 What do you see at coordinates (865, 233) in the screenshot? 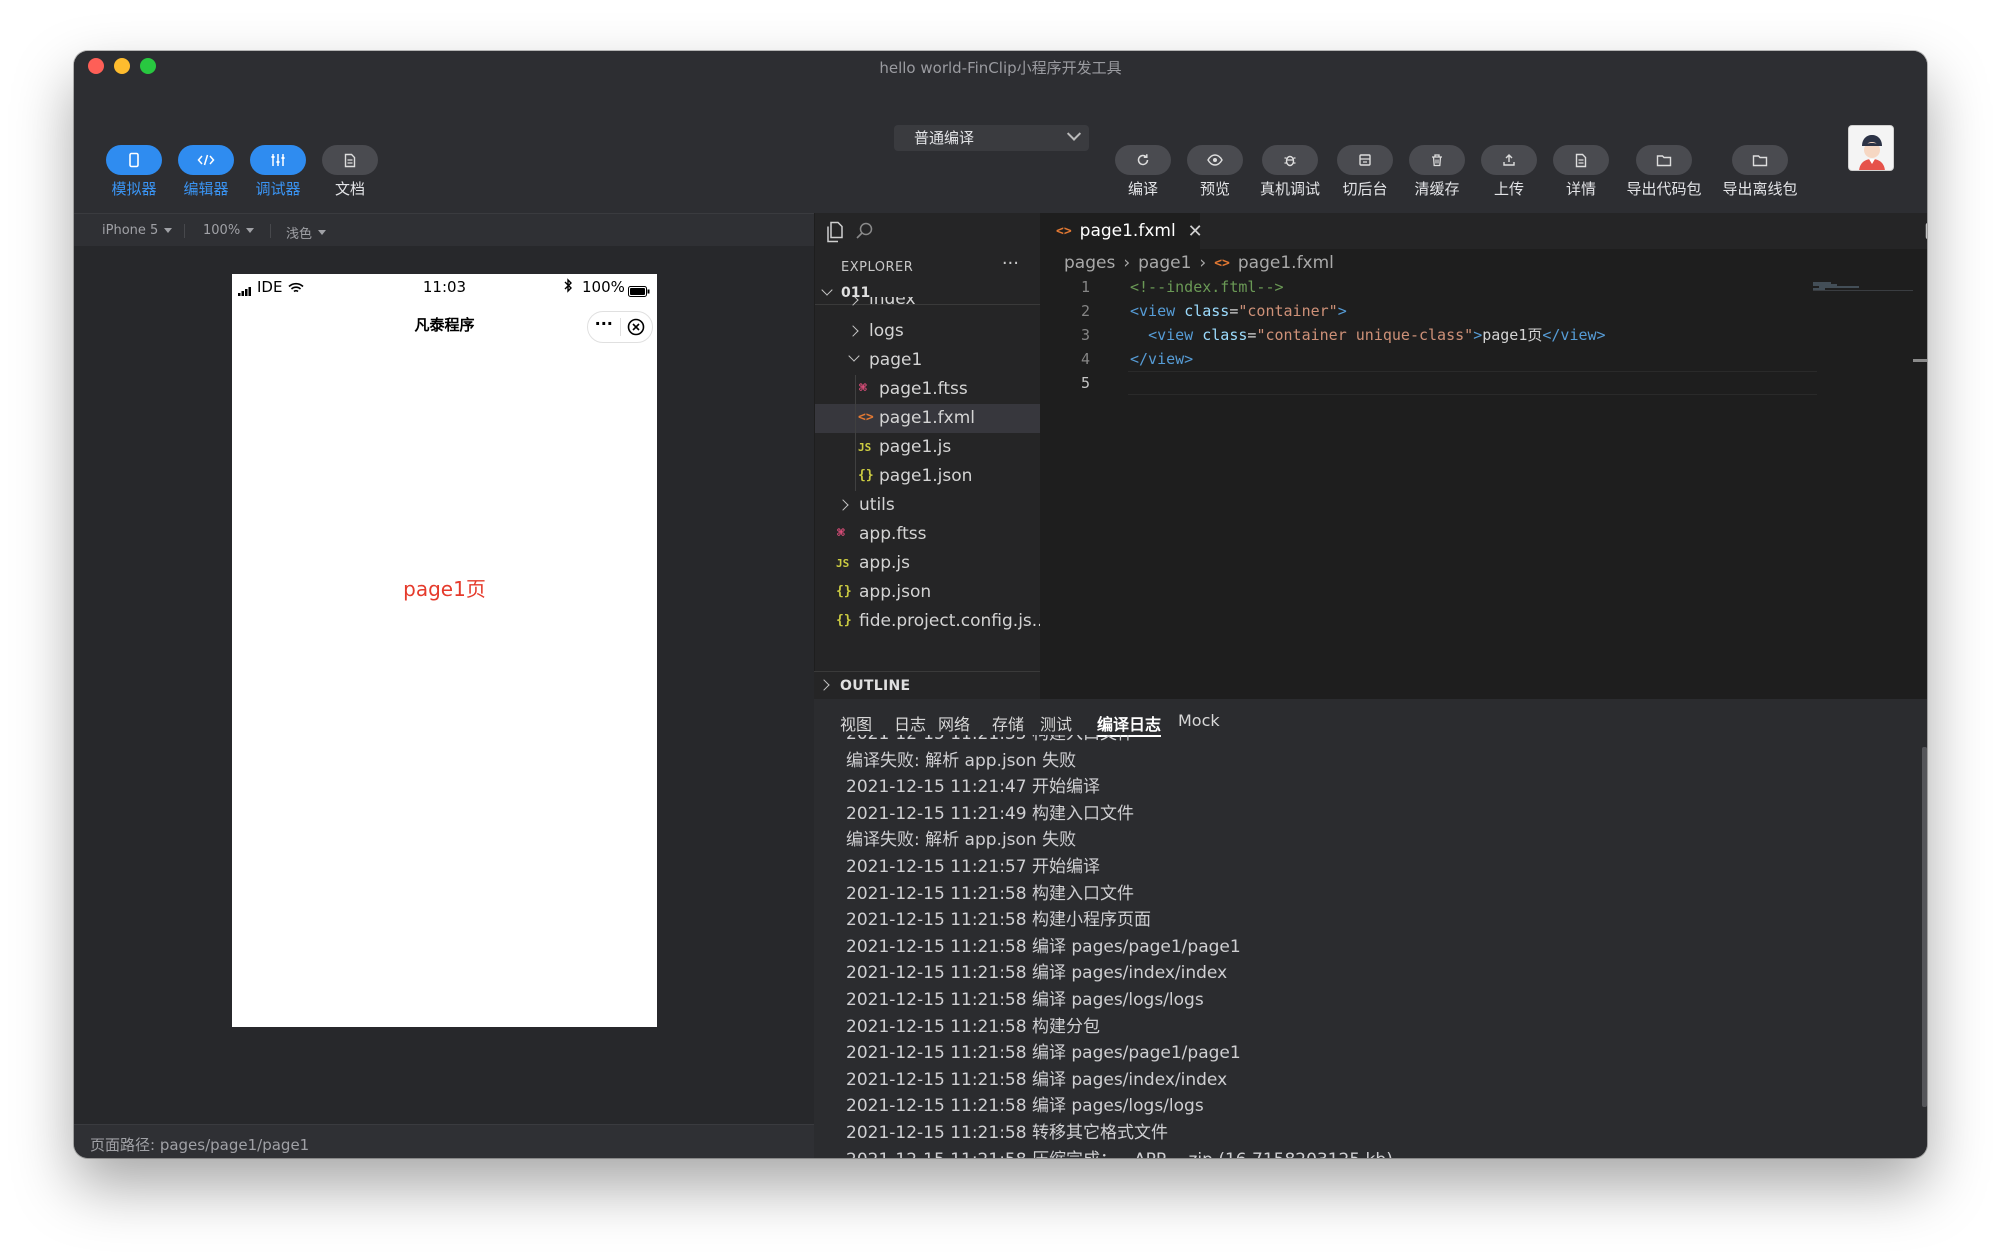
I see `search-icon` at bounding box center [865, 233].